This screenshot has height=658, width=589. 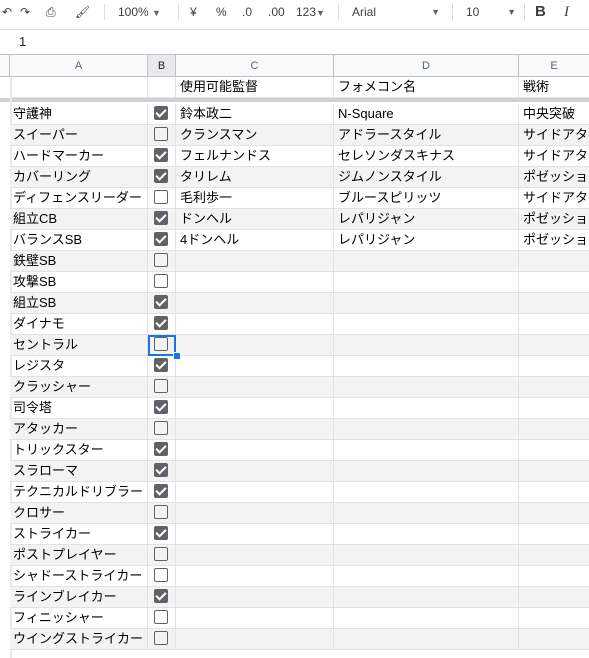 What do you see at coordinates (193, 12) in the screenshot?
I see `currency-button: ¥` at bounding box center [193, 12].